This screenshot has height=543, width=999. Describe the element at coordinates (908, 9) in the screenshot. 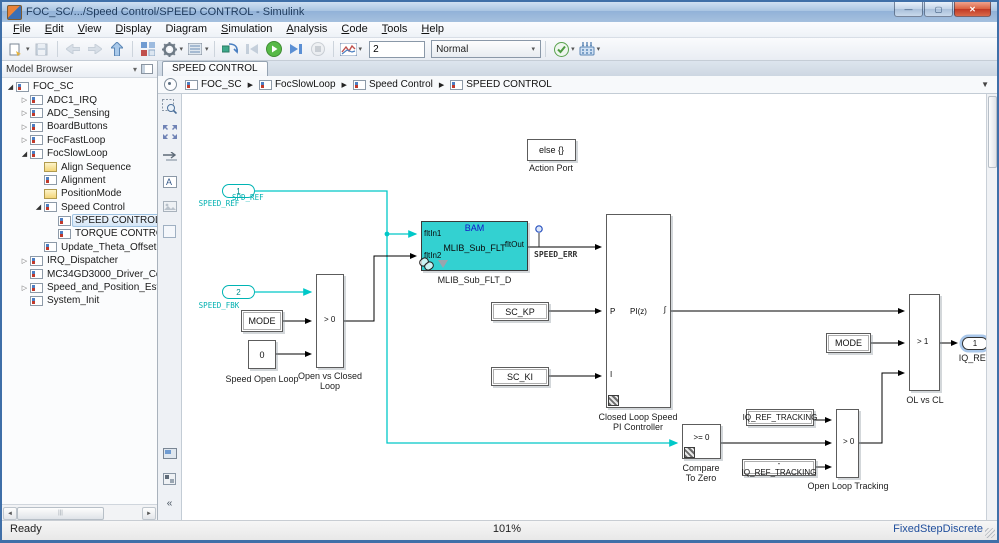

I see `minimize-button: —` at that location.